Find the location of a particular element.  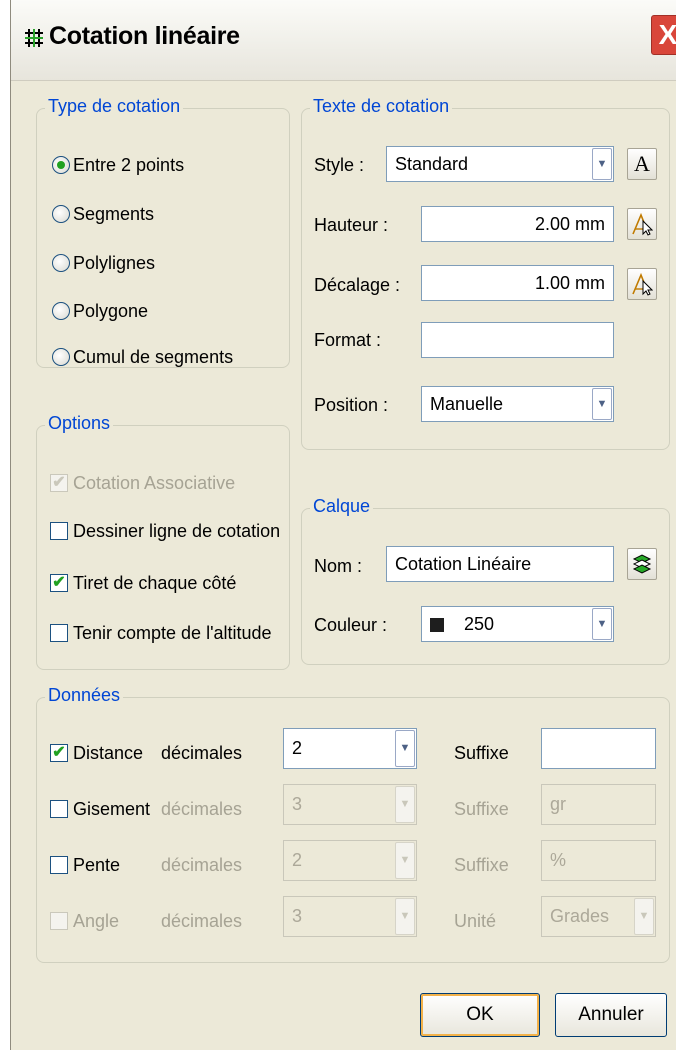

hauteur-label: Hauteur : is located at coordinates (351, 225).